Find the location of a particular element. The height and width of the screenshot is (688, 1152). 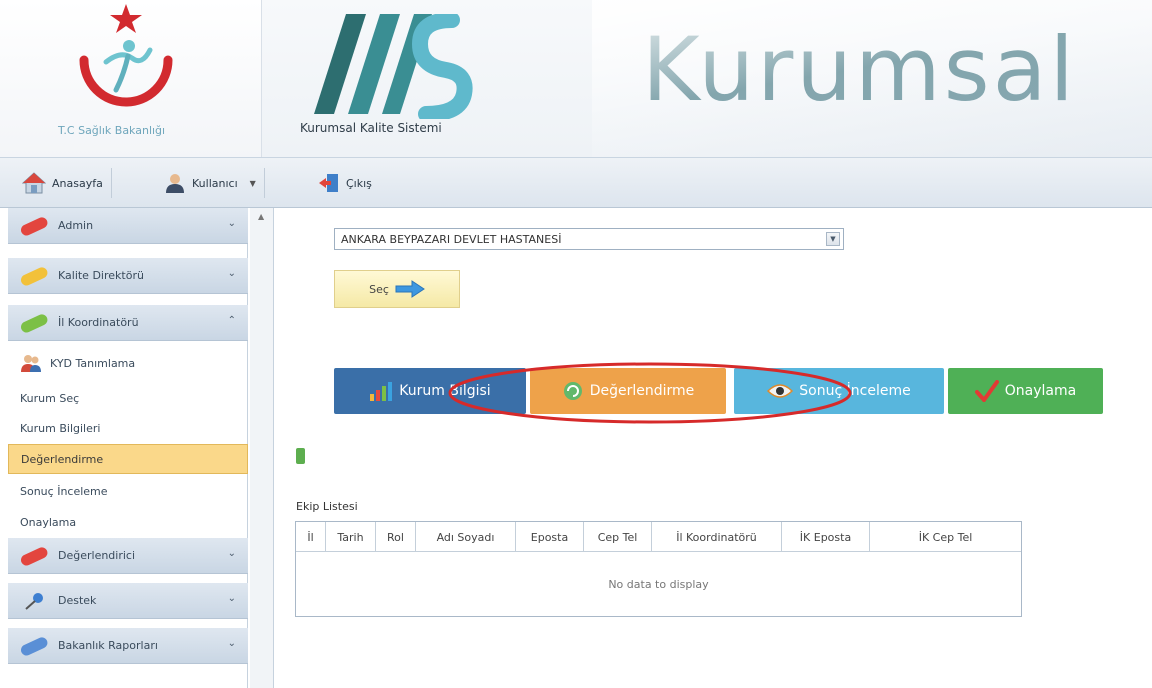

column-header-rol: Rol is located at coordinates (396, 537).